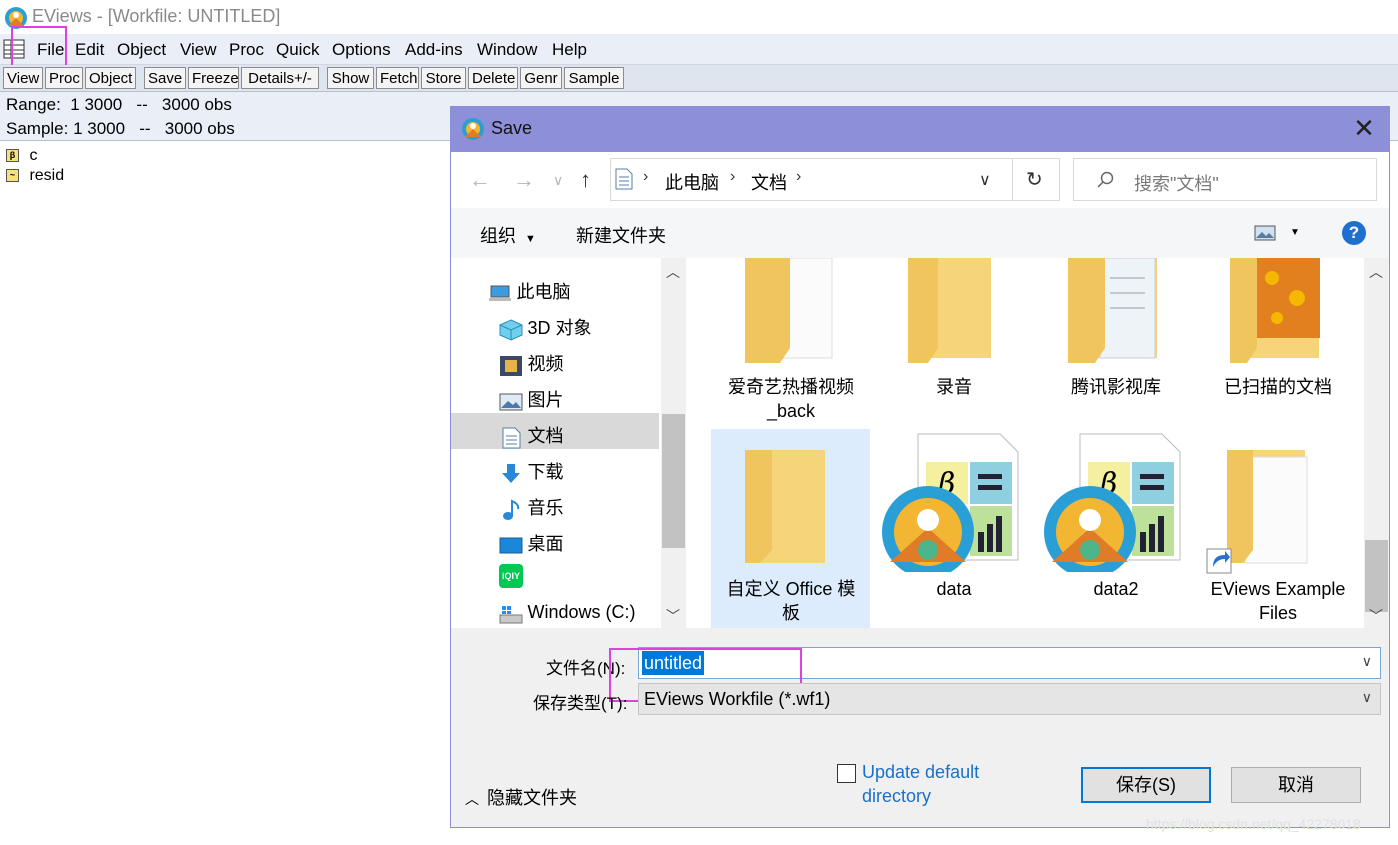 Image resolution: width=1398 pixels, height=845 pixels. What do you see at coordinates (954, 387) in the screenshot?
I see `file-label-2: 录音` at bounding box center [954, 387].